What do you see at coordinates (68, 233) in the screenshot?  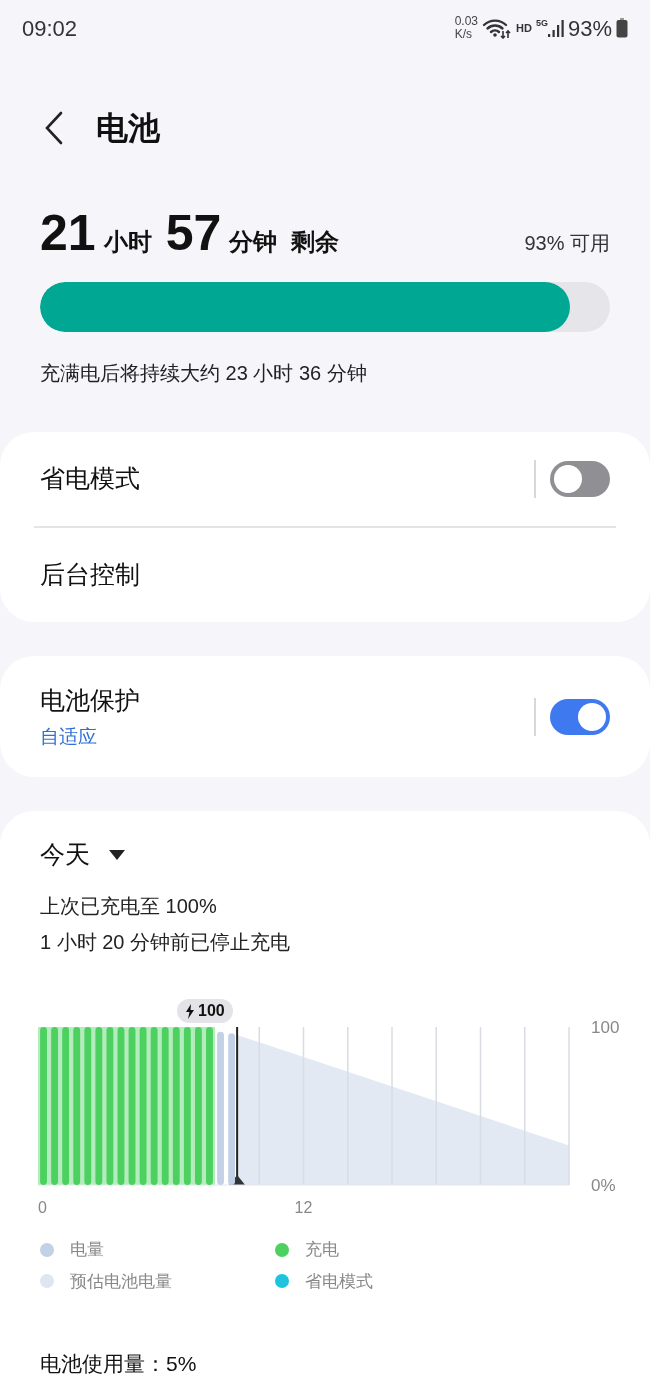 I see `time-value: 21` at bounding box center [68, 233].